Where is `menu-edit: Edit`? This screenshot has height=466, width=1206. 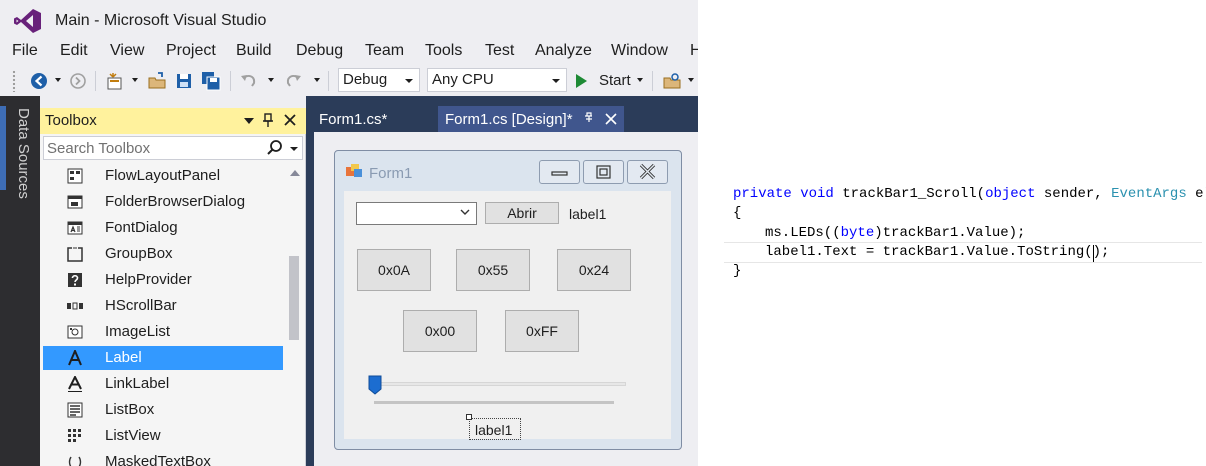 menu-edit: Edit is located at coordinates (74, 51).